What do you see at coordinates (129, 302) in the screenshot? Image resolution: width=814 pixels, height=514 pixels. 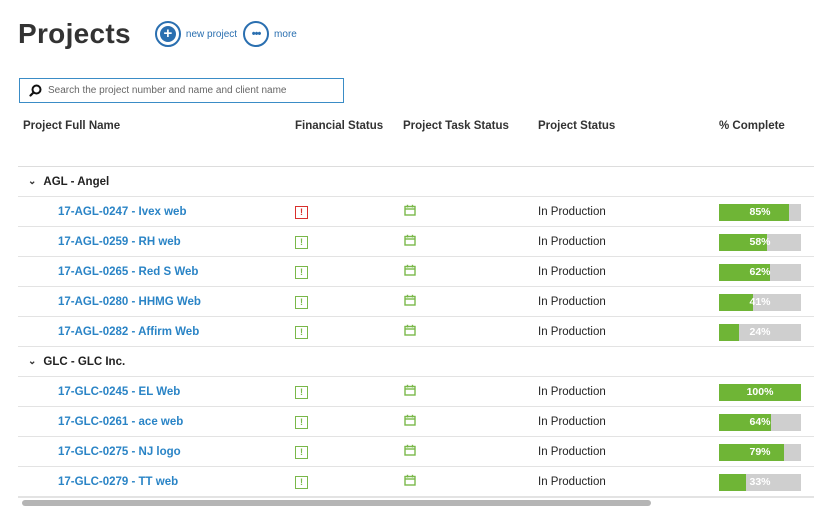 I see `project-link: 17-AGL-0280 - HHMG Web` at bounding box center [129, 302].